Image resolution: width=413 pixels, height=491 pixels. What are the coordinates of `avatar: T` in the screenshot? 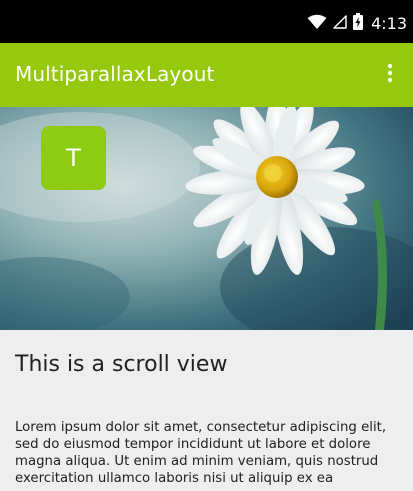 It's located at (73, 158).